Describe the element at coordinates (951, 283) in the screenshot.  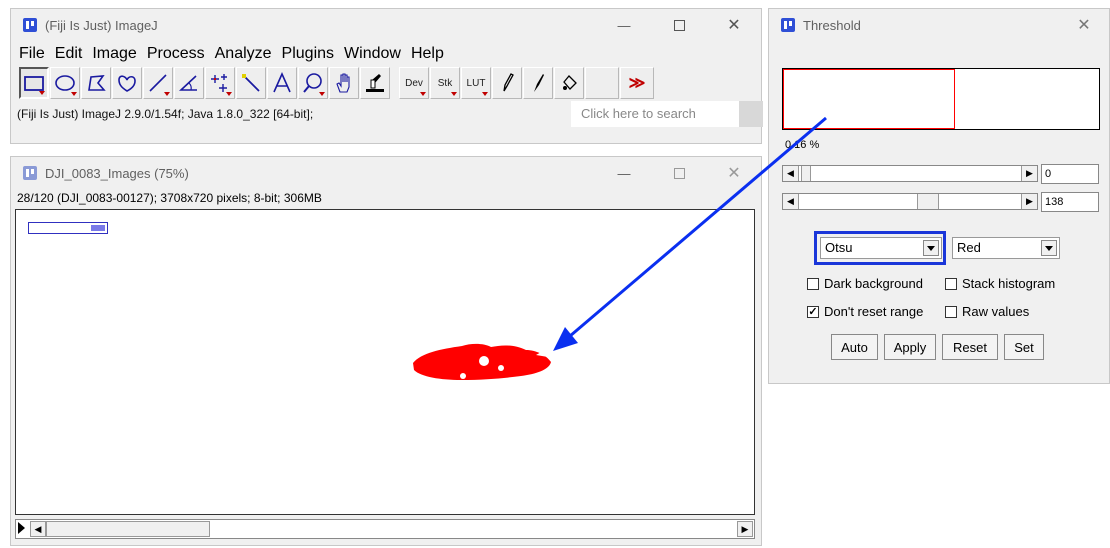
I see `stack-histogram-box` at that location.